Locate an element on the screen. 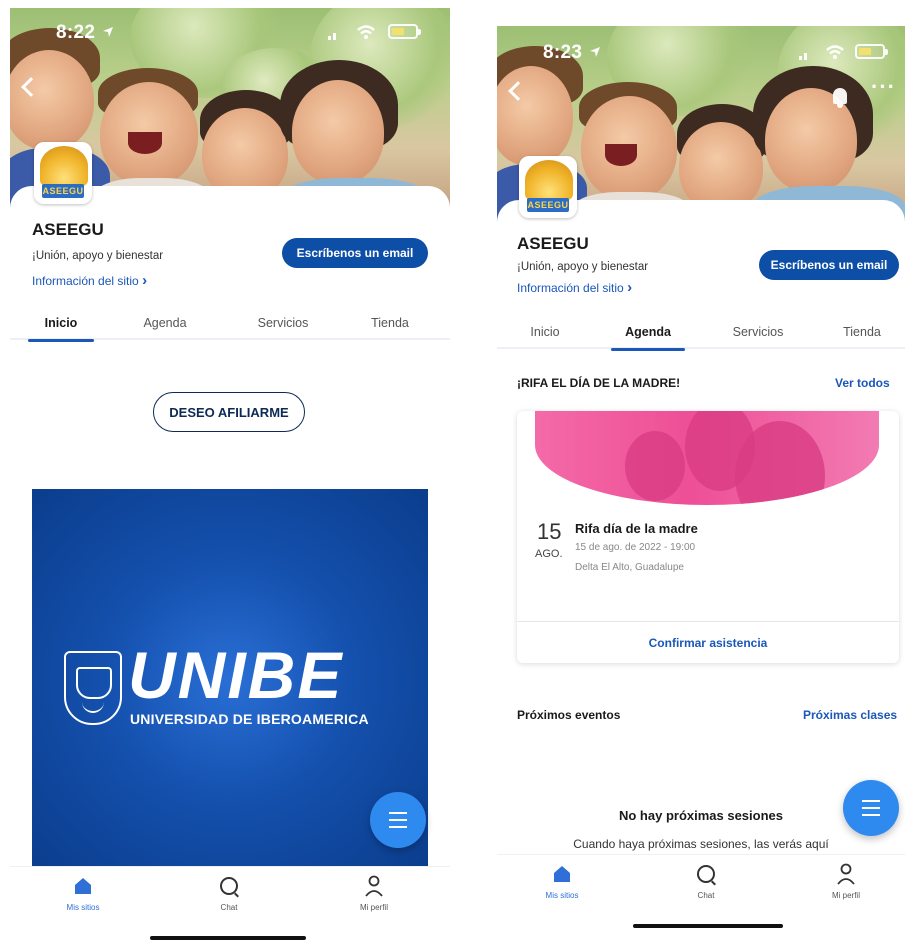 The height and width of the screenshot is (941, 905). event-place: Delta El Alto, Guadalupe is located at coordinates (629, 567).